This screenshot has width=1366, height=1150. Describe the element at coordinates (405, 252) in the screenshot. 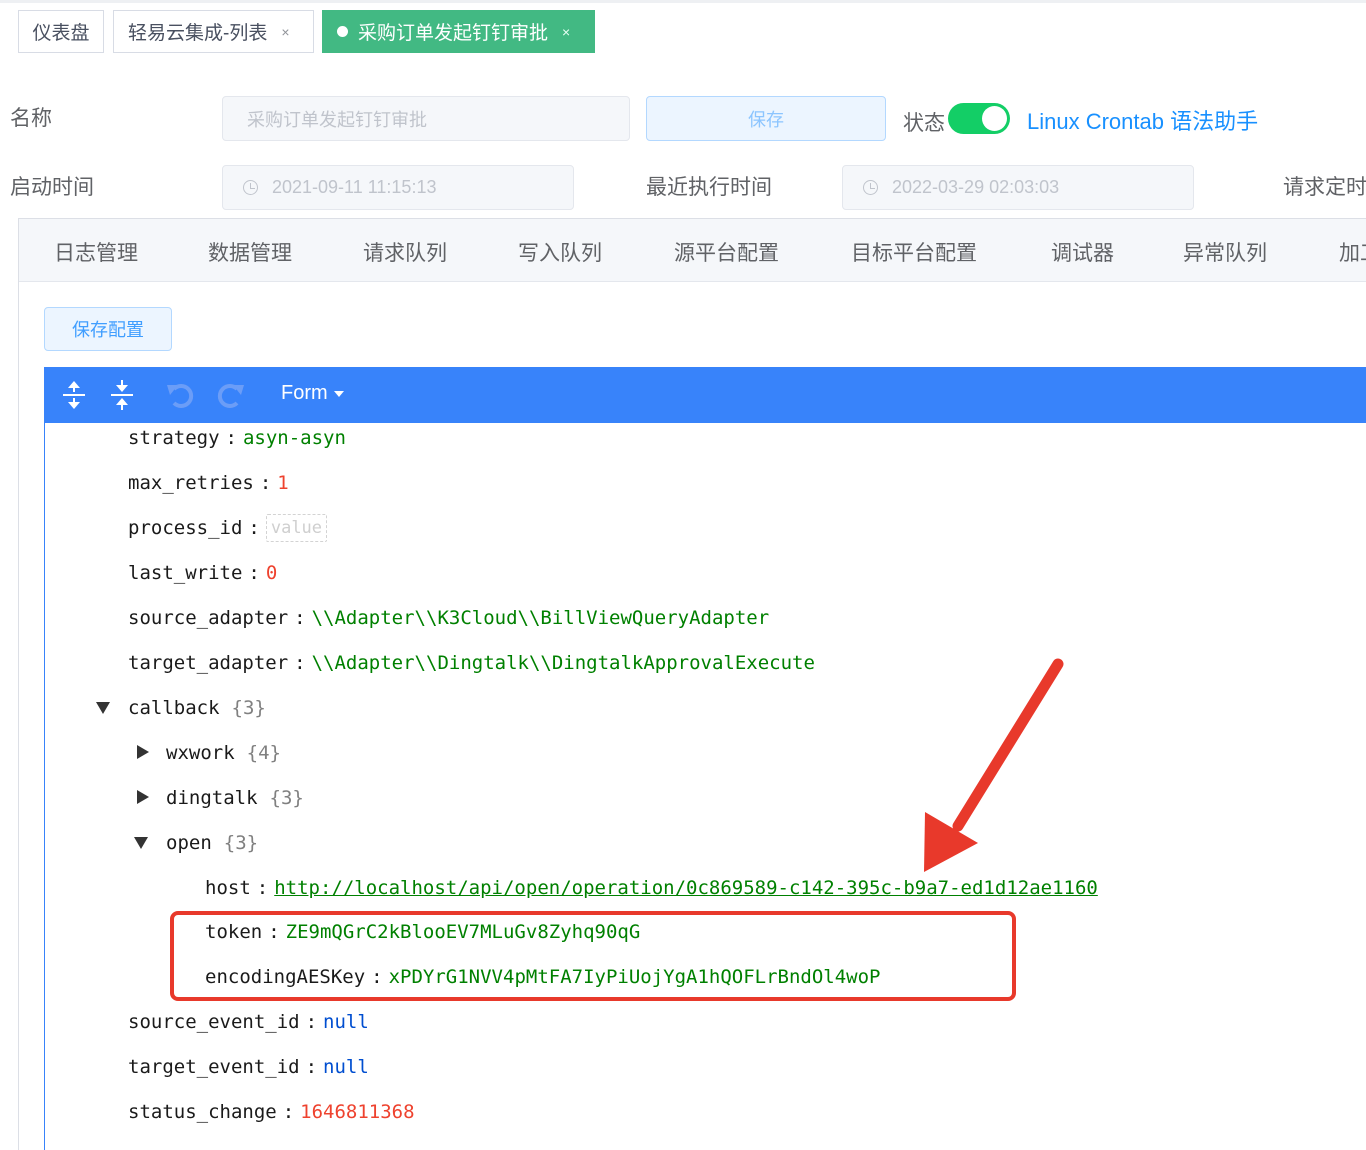

I see `tab-request-queue: 请求队列` at that location.